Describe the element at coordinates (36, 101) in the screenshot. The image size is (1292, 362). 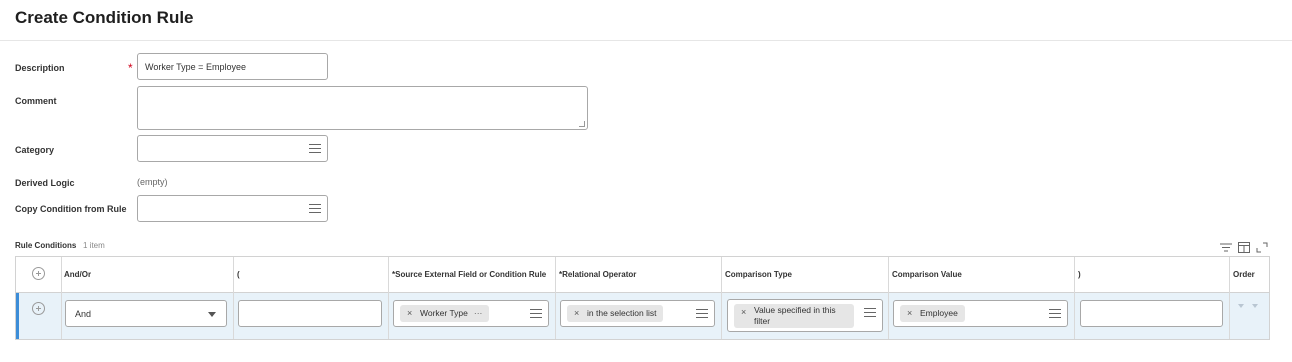
I see `comment-label: Comment` at that location.